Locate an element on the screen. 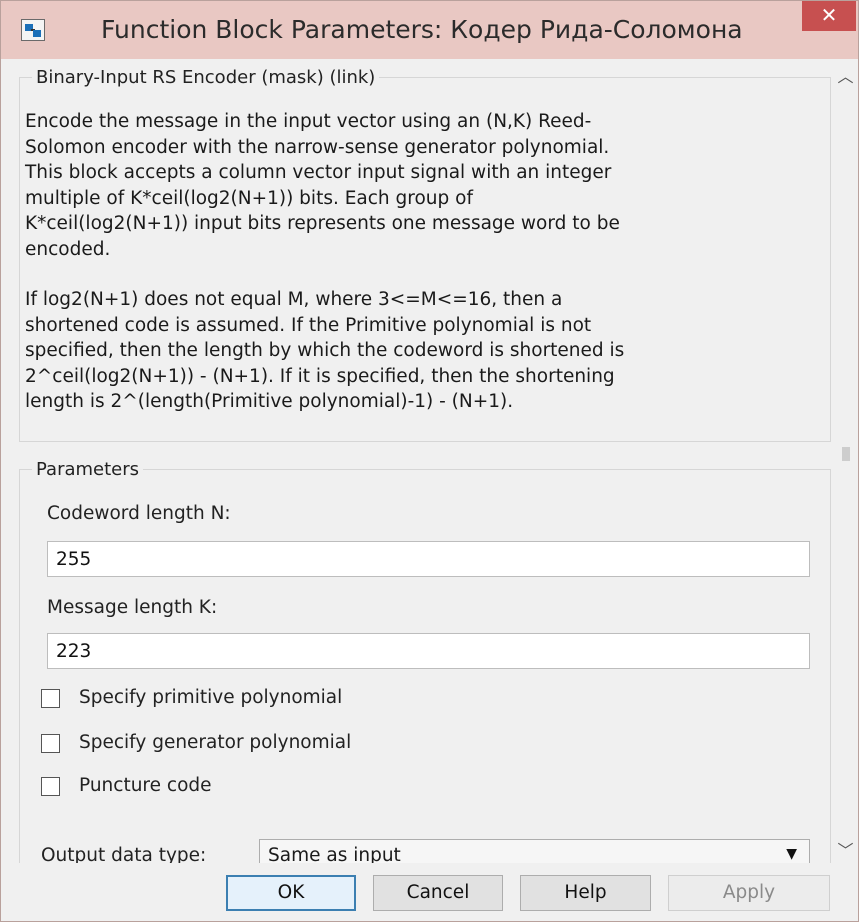 Image resolution: width=859 pixels, height=922 pixels. primitive-polynomial-label: Specify primitive polynomial is located at coordinates (210, 697).